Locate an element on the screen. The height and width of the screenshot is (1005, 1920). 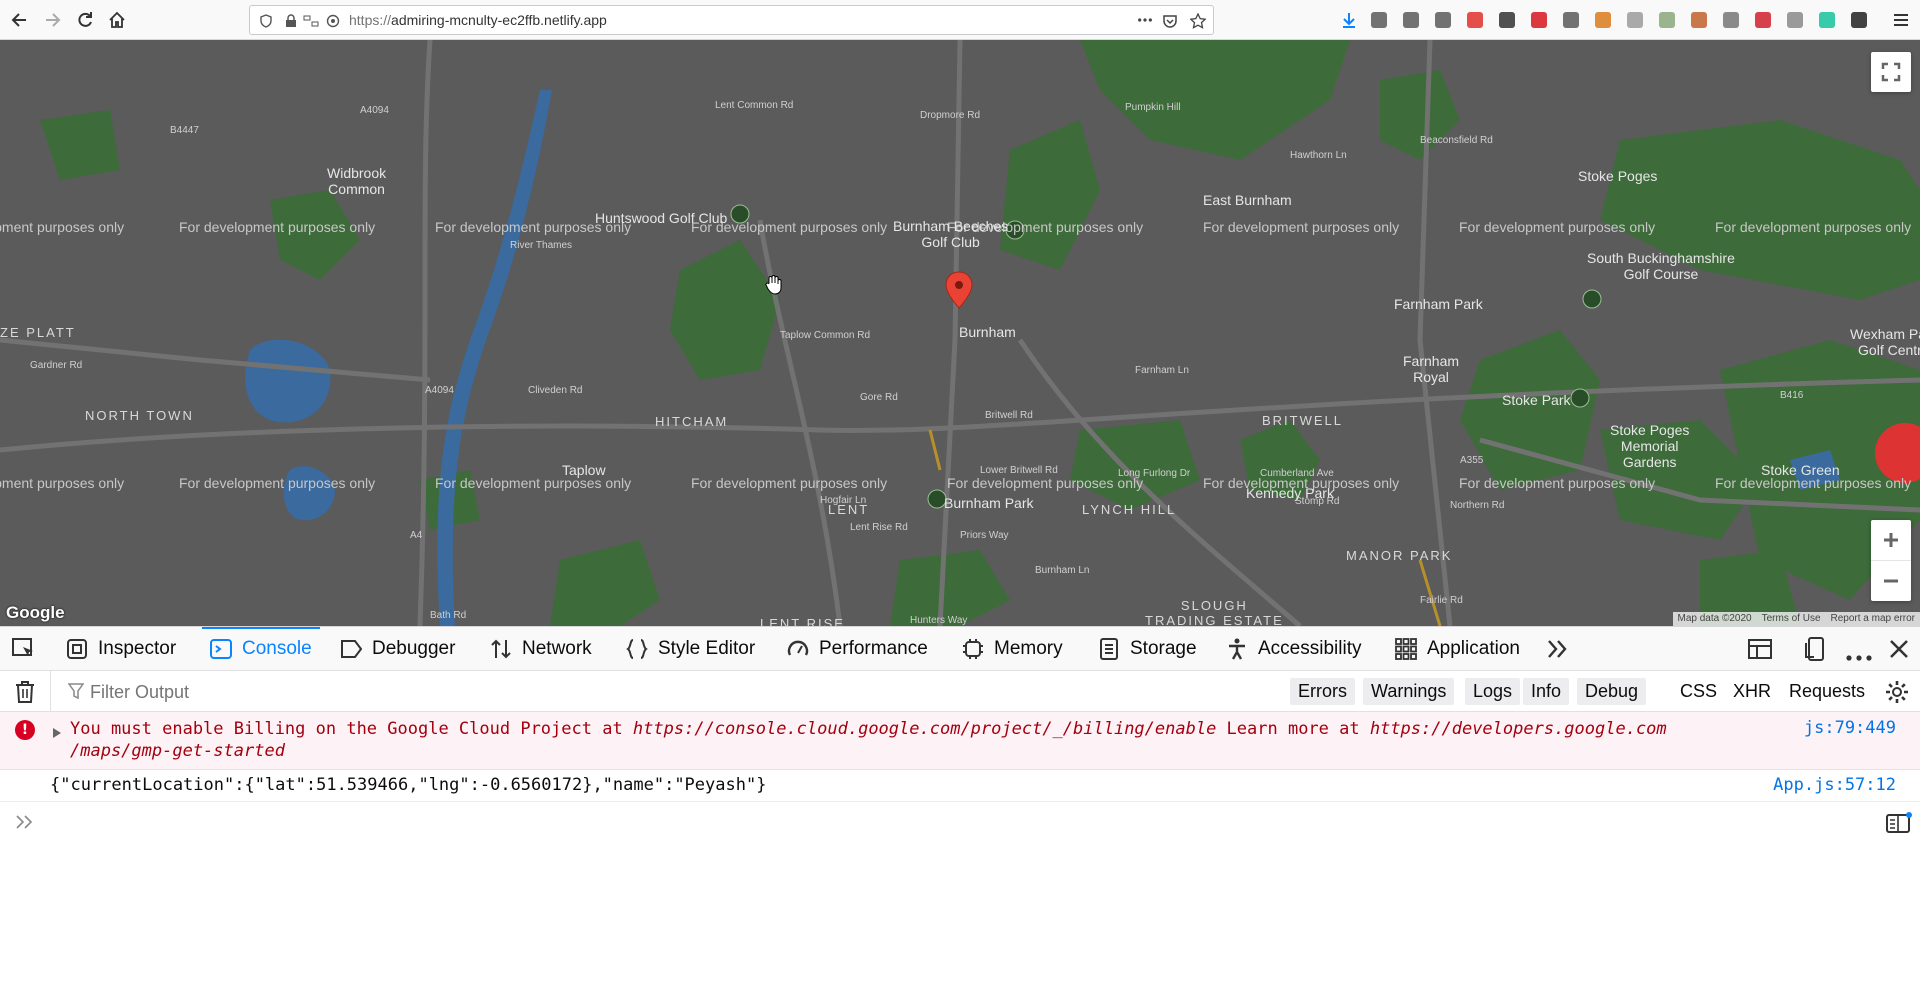
tab-accessibility: Accessibility is located at coordinates (1293, 648).